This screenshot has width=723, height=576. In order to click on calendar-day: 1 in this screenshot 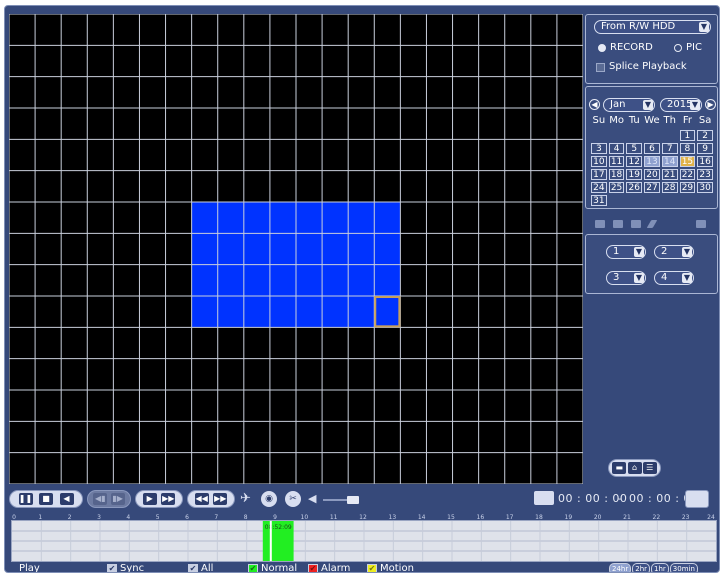, I will do `click(687, 135)`.